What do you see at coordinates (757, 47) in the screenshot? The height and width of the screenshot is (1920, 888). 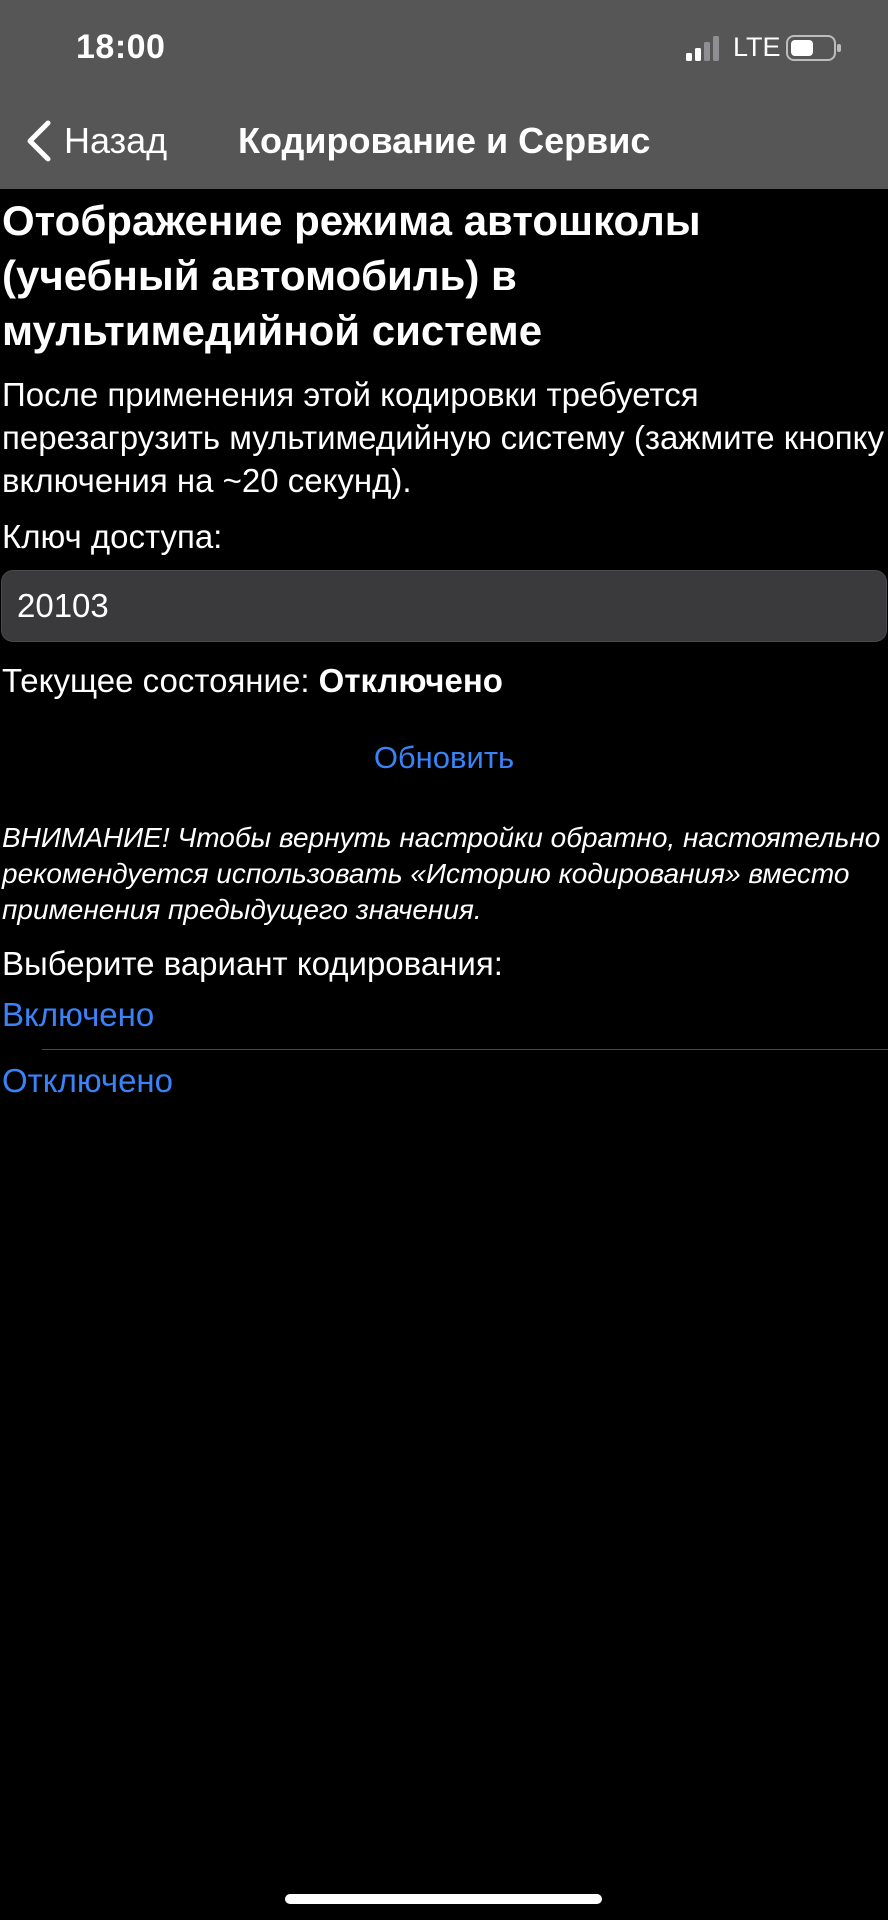 I see `network-type: LTE` at bounding box center [757, 47].